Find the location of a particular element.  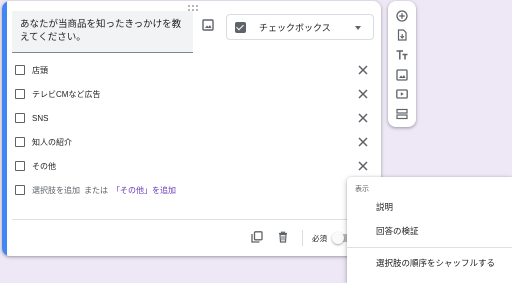

add-option-or-text: または is located at coordinates (96, 190).